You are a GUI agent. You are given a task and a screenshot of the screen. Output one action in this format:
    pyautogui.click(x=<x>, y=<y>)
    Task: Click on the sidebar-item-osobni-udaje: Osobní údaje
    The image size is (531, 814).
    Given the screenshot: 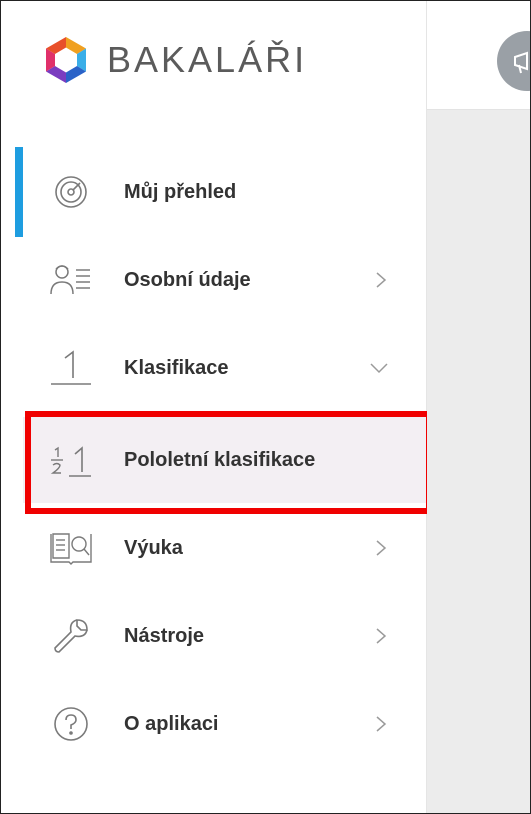 What is the action you would take?
    pyautogui.click(x=224, y=280)
    